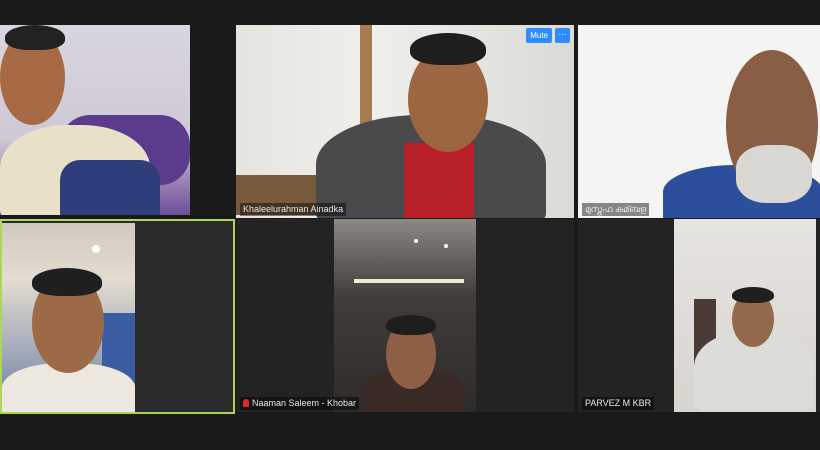 This screenshot has height=450, width=820. Describe the element at coordinates (304, 403) in the screenshot. I see `participant-name: Naaman Saleem - Khobar` at that location.